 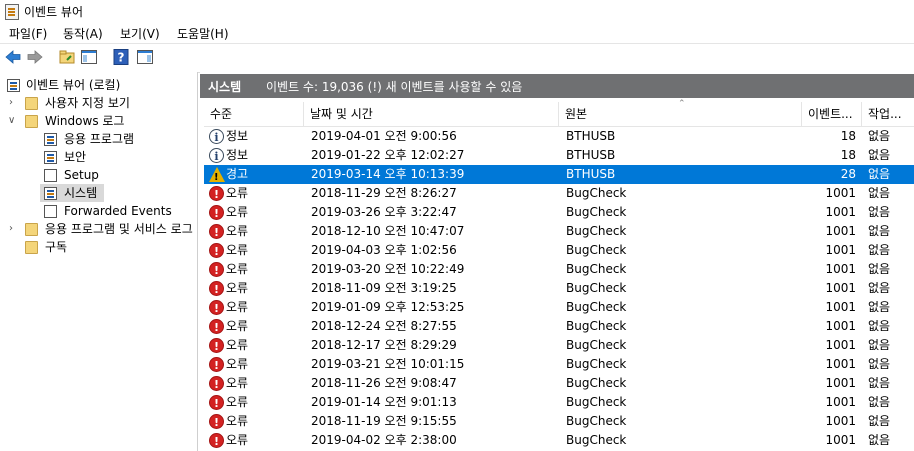 I want to click on event-viewer-app-icon, so click(x=12, y=12).